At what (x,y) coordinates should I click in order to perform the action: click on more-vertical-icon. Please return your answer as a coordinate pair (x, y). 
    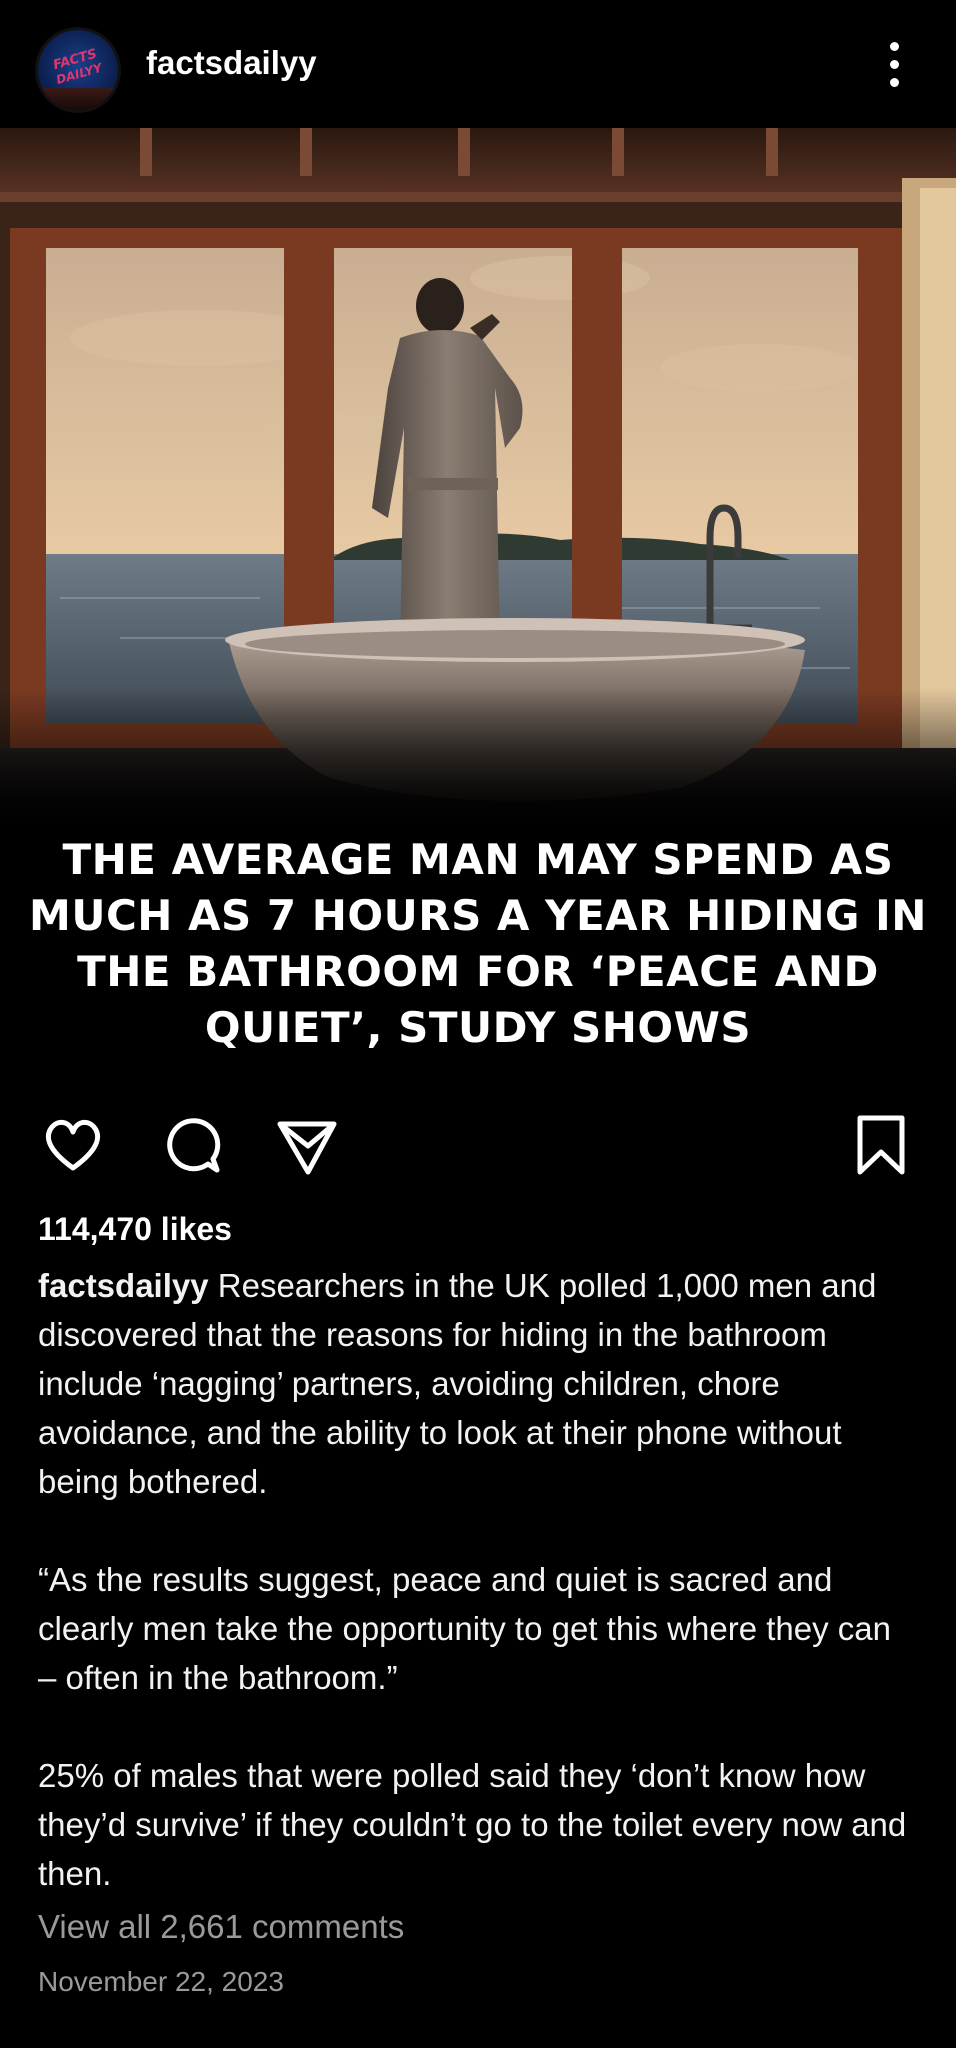
    Looking at the image, I should click on (894, 46).